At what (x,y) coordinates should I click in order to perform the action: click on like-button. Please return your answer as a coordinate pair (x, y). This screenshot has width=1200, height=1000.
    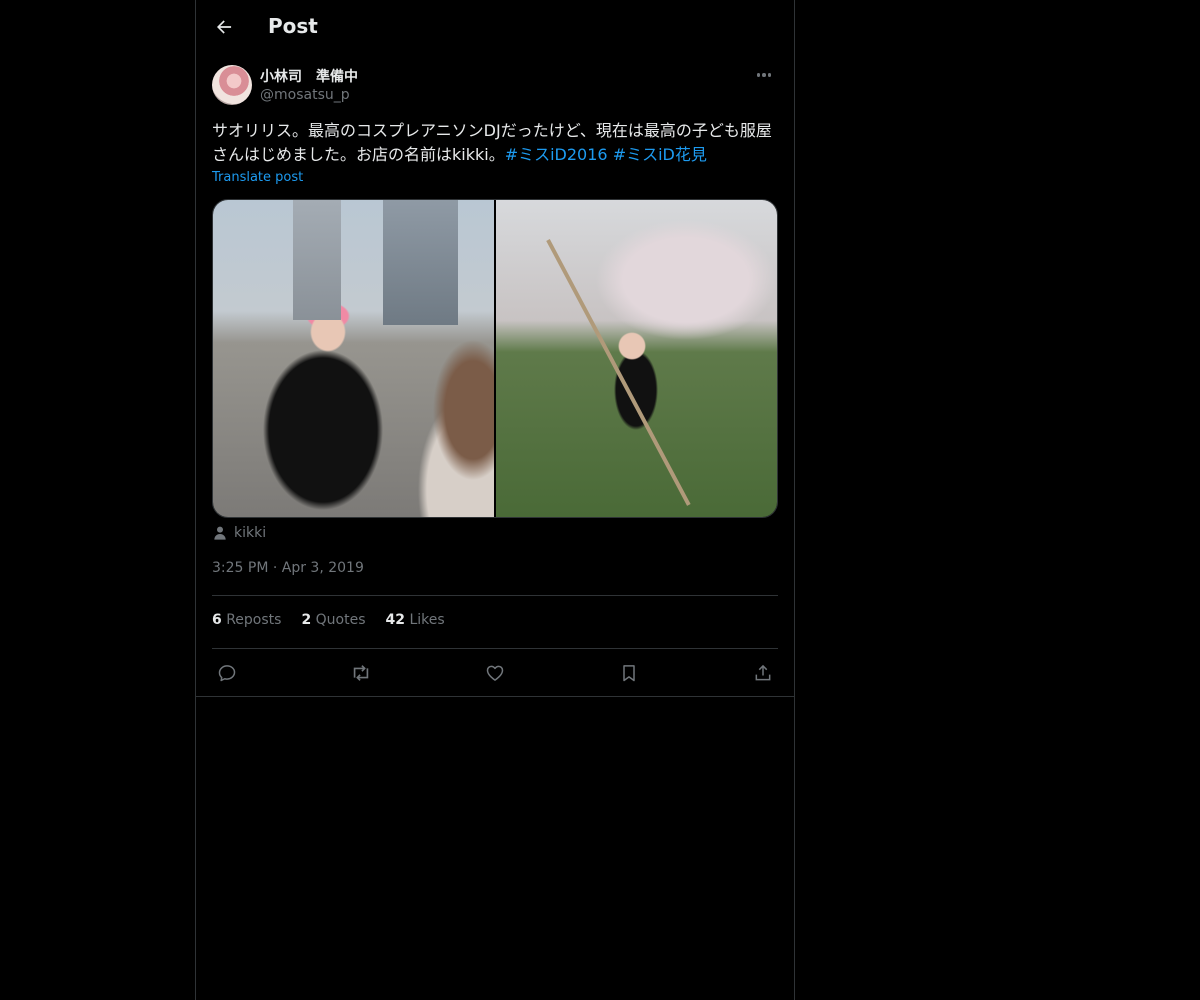
    Looking at the image, I should click on (495, 673).